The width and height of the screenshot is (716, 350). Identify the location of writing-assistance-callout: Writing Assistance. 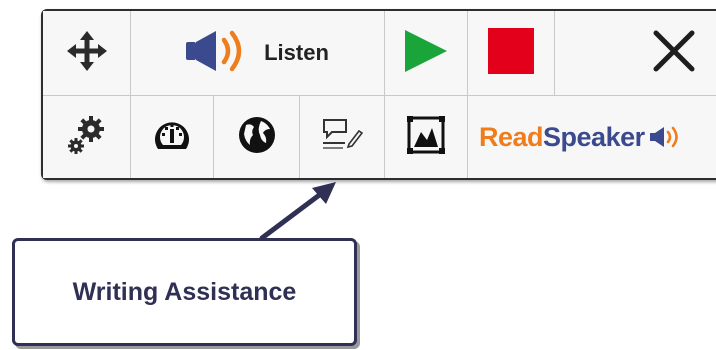
(184, 292).